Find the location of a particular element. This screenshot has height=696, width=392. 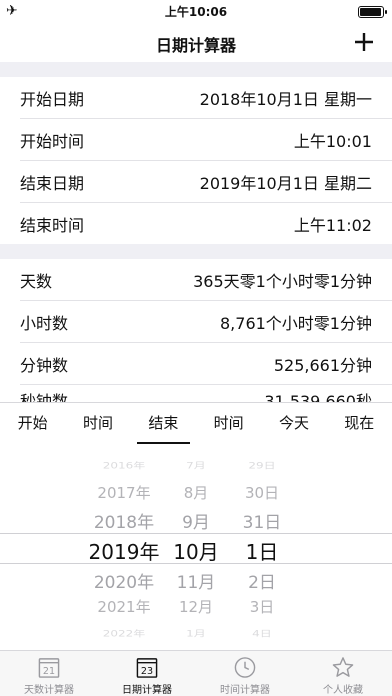

picker-years-item: 2019年 is located at coordinates (124, 550).